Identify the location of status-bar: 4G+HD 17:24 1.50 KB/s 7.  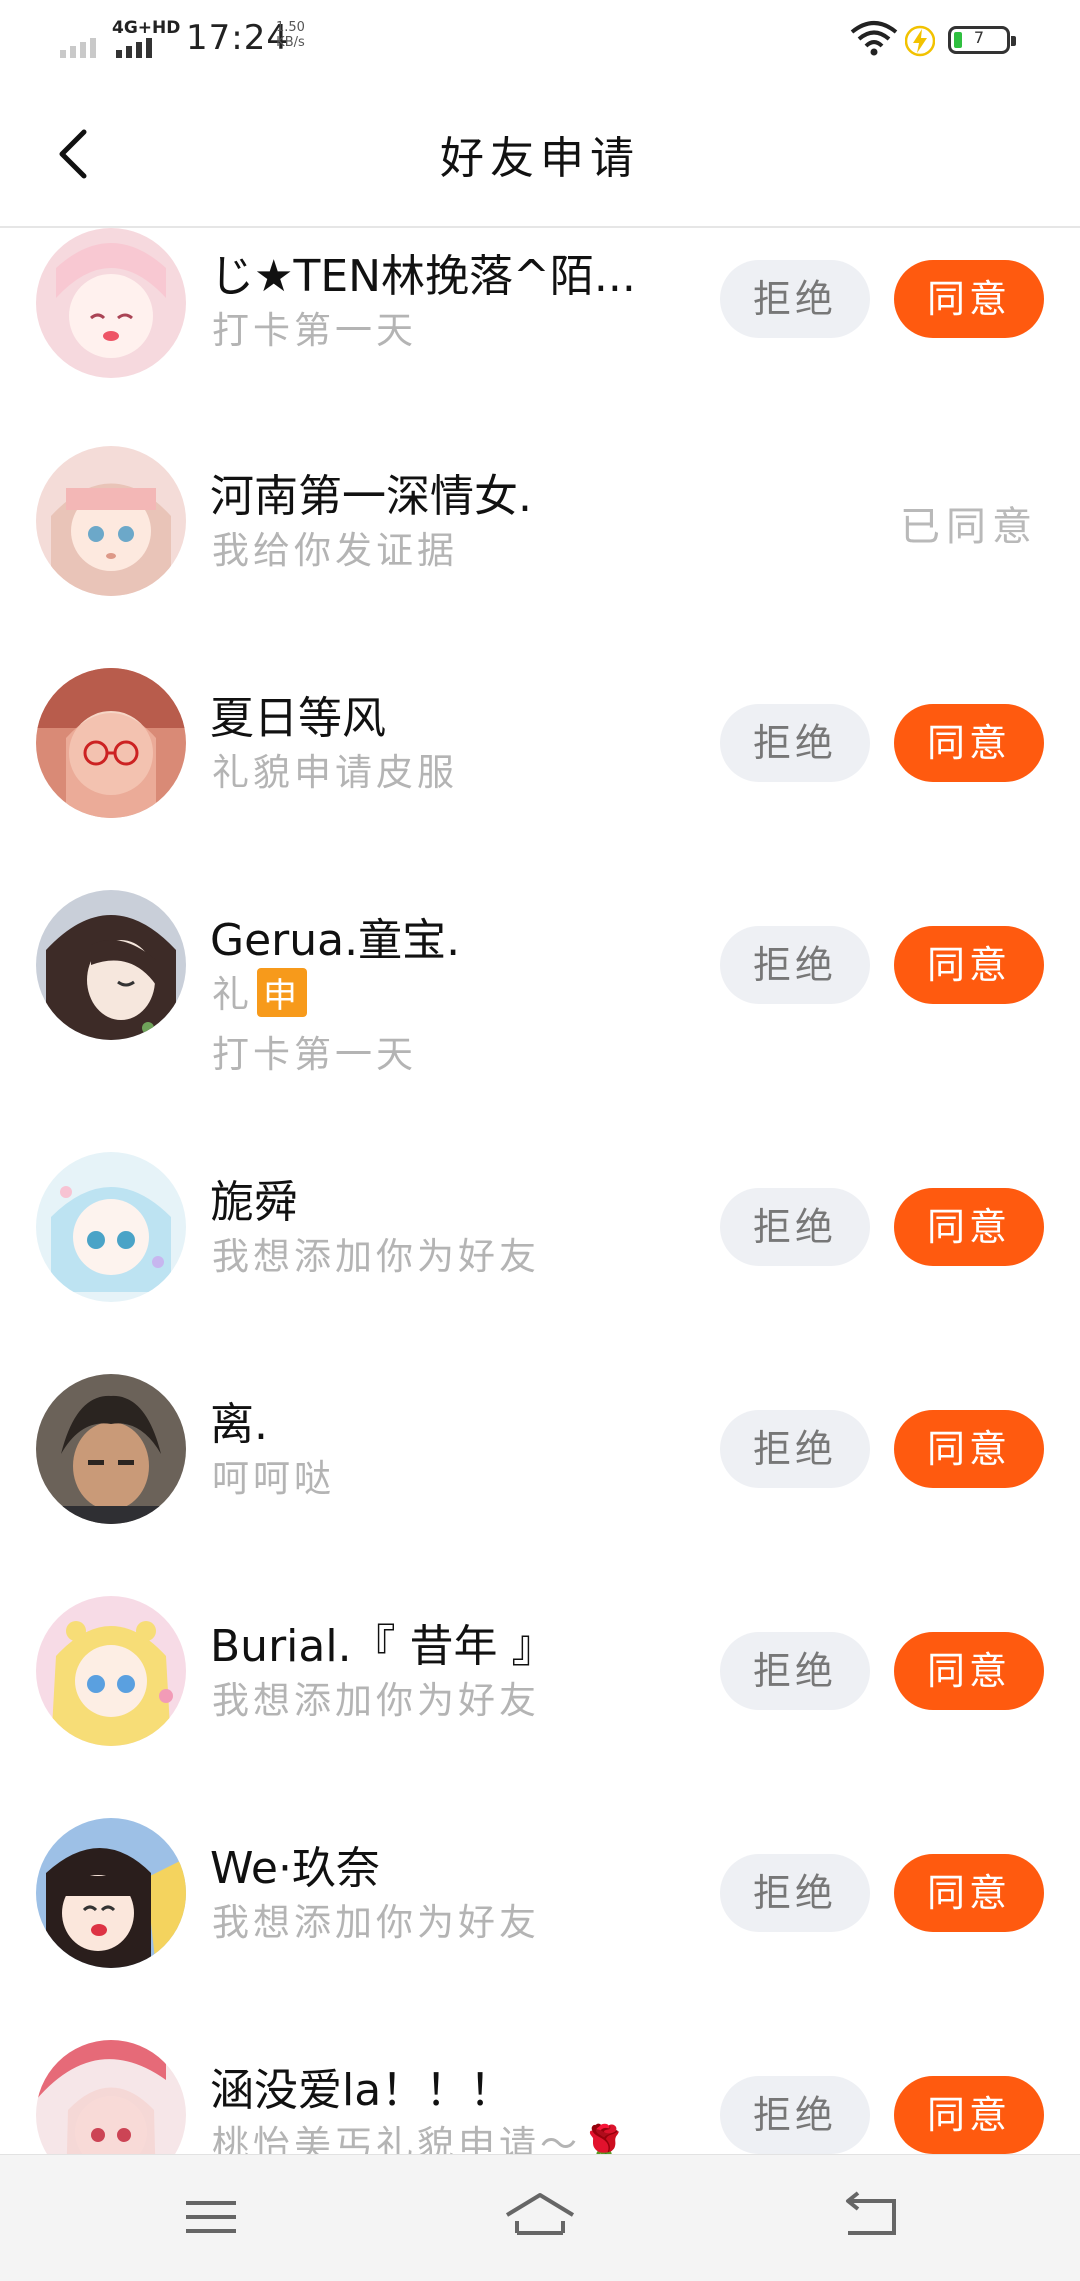
(540, 40).